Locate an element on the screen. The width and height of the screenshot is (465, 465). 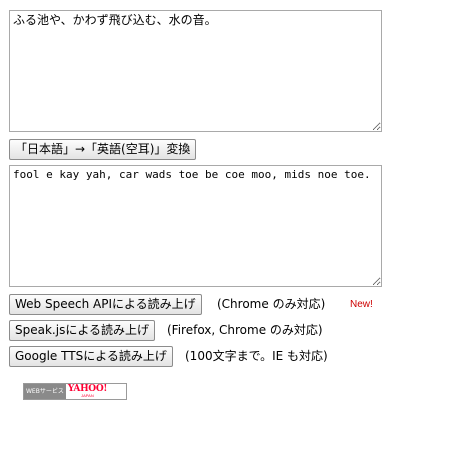
web-services-label: WEBサービス is located at coordinates (45, 391).